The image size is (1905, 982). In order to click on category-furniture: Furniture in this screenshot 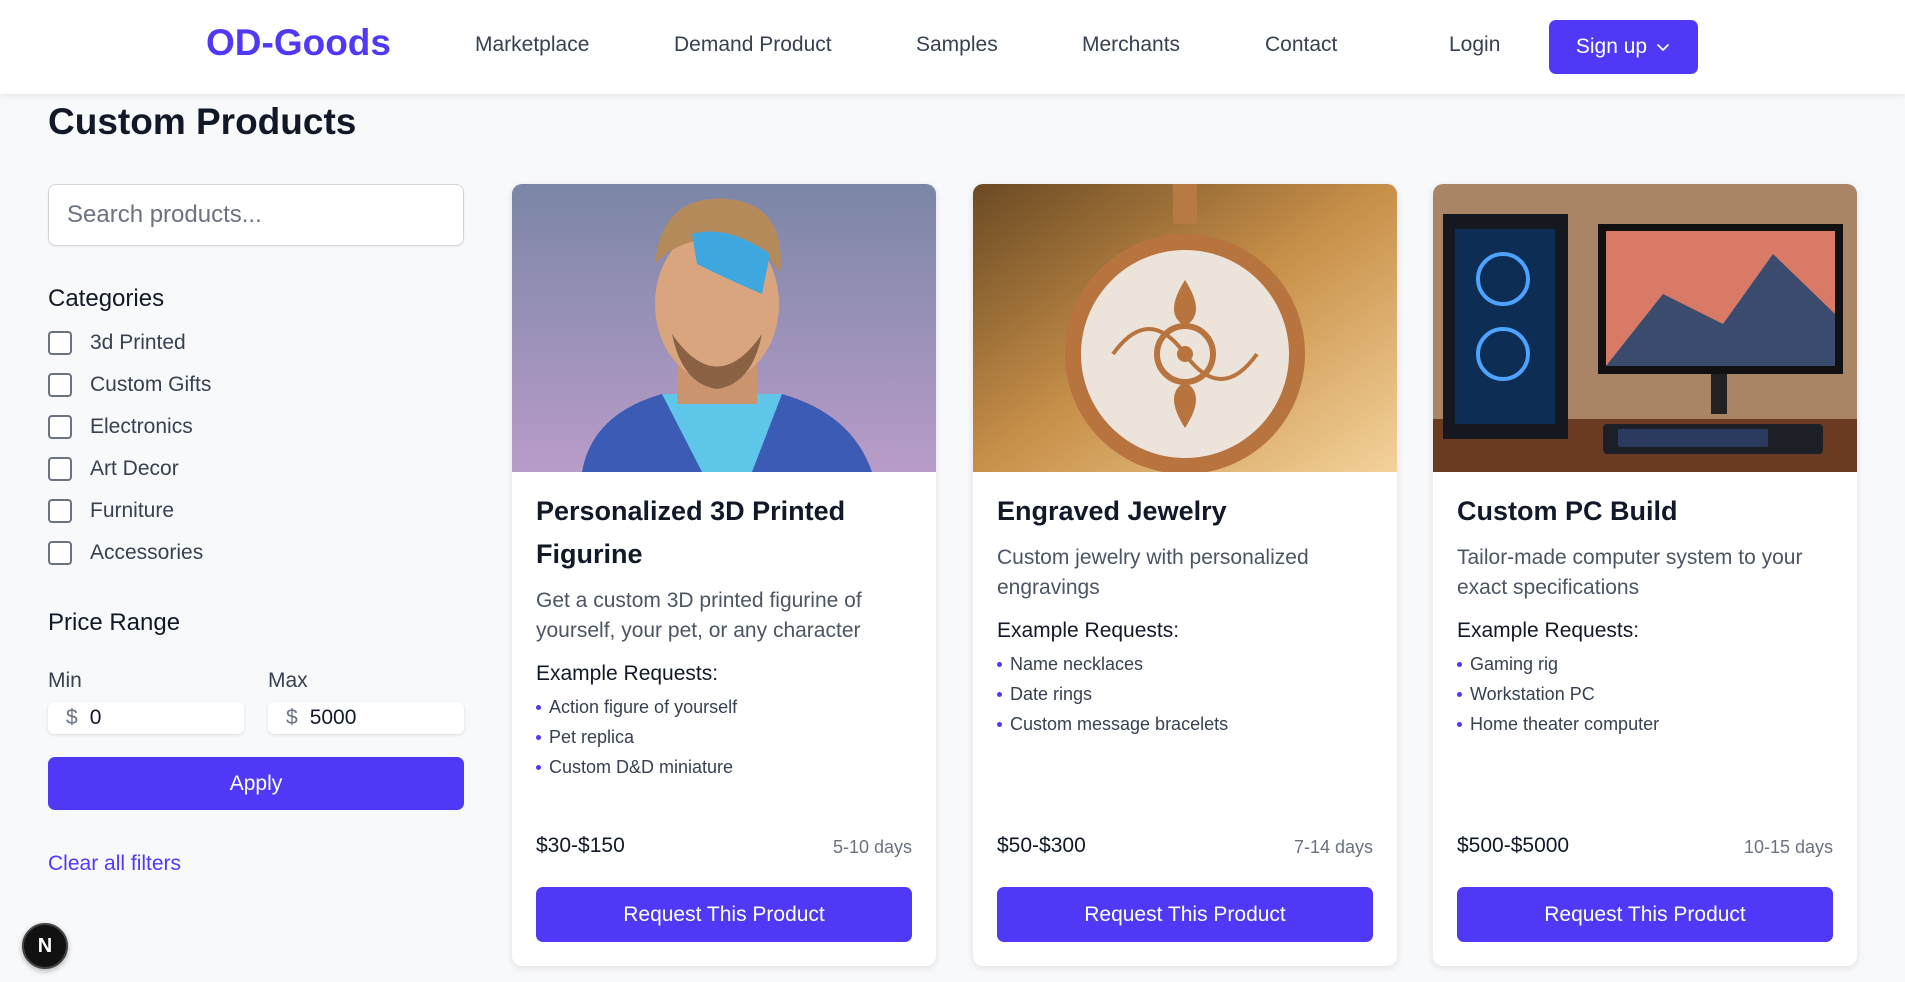, I will do `click(111, 511)`.